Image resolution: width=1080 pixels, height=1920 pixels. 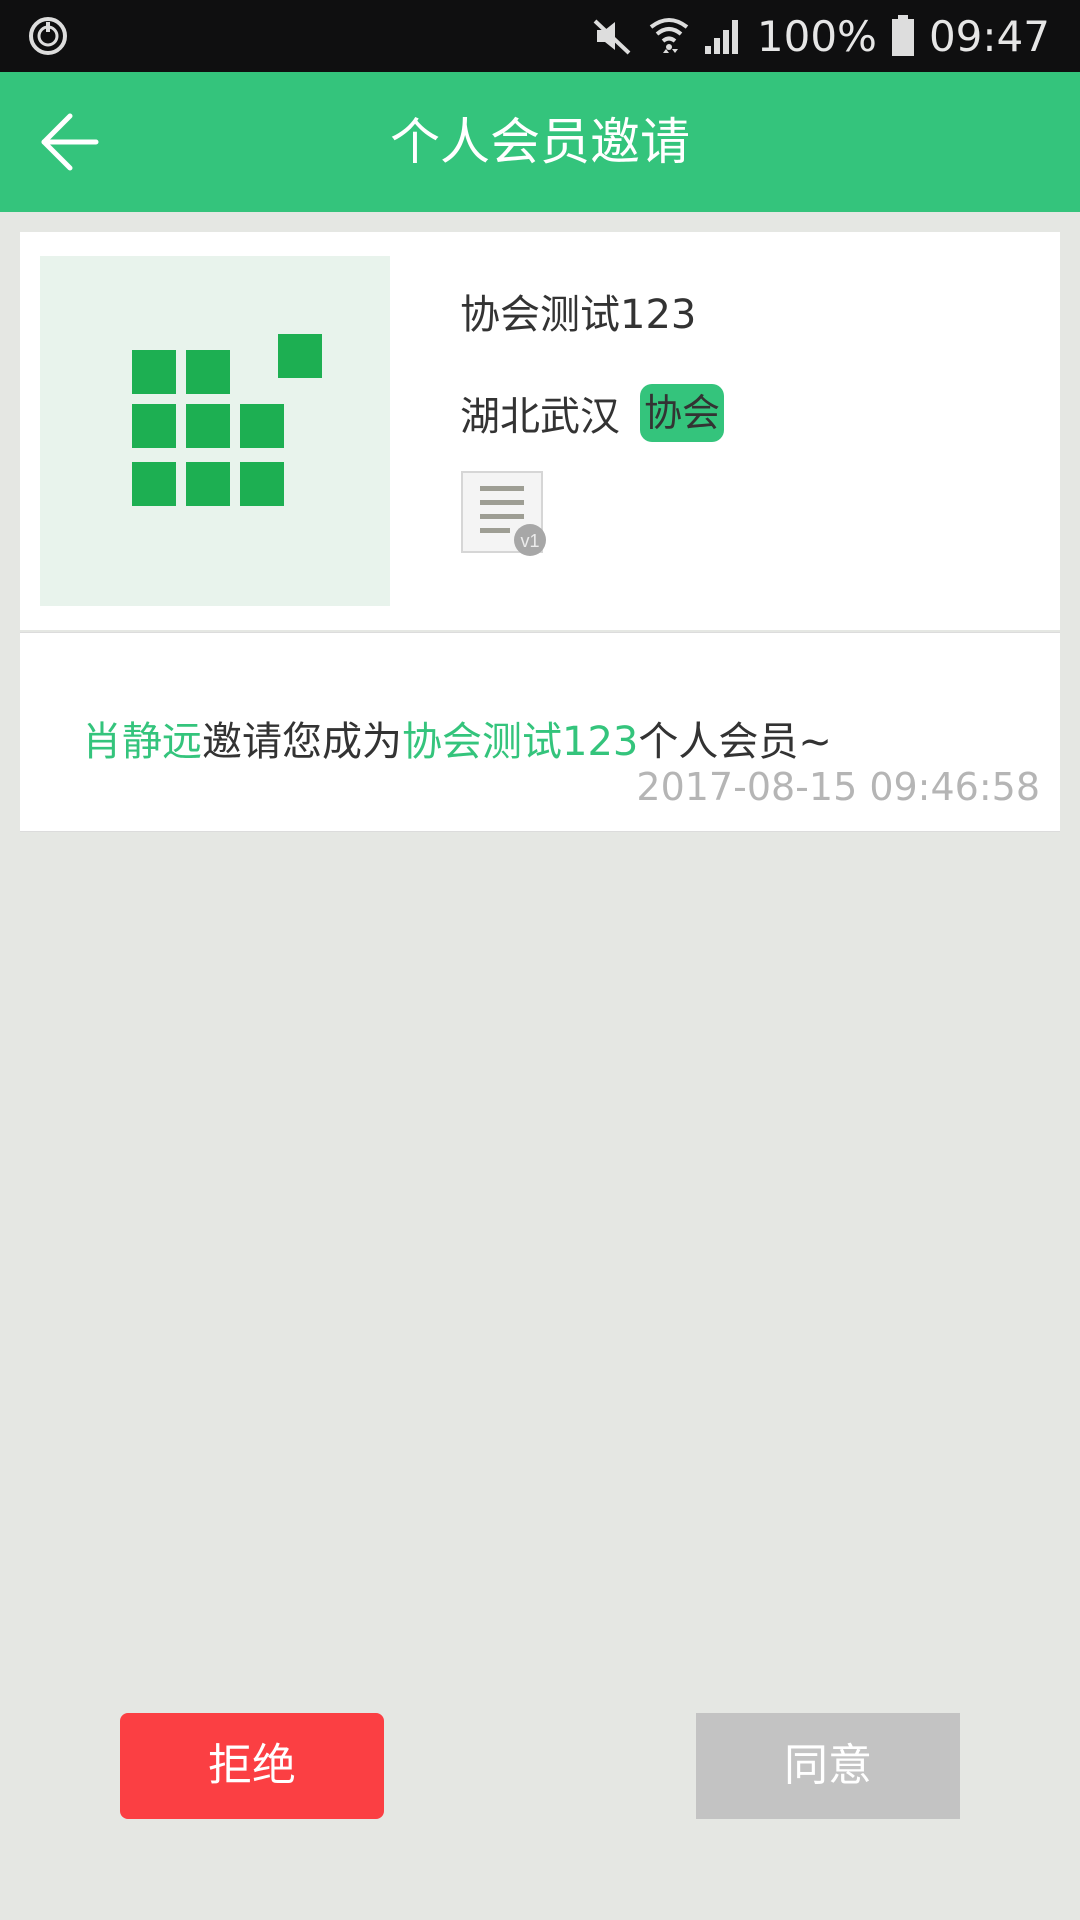 What do you see at coordinates (215, 431) in the screenshot?
I see `org-logo` at bounding box center [215, 431].